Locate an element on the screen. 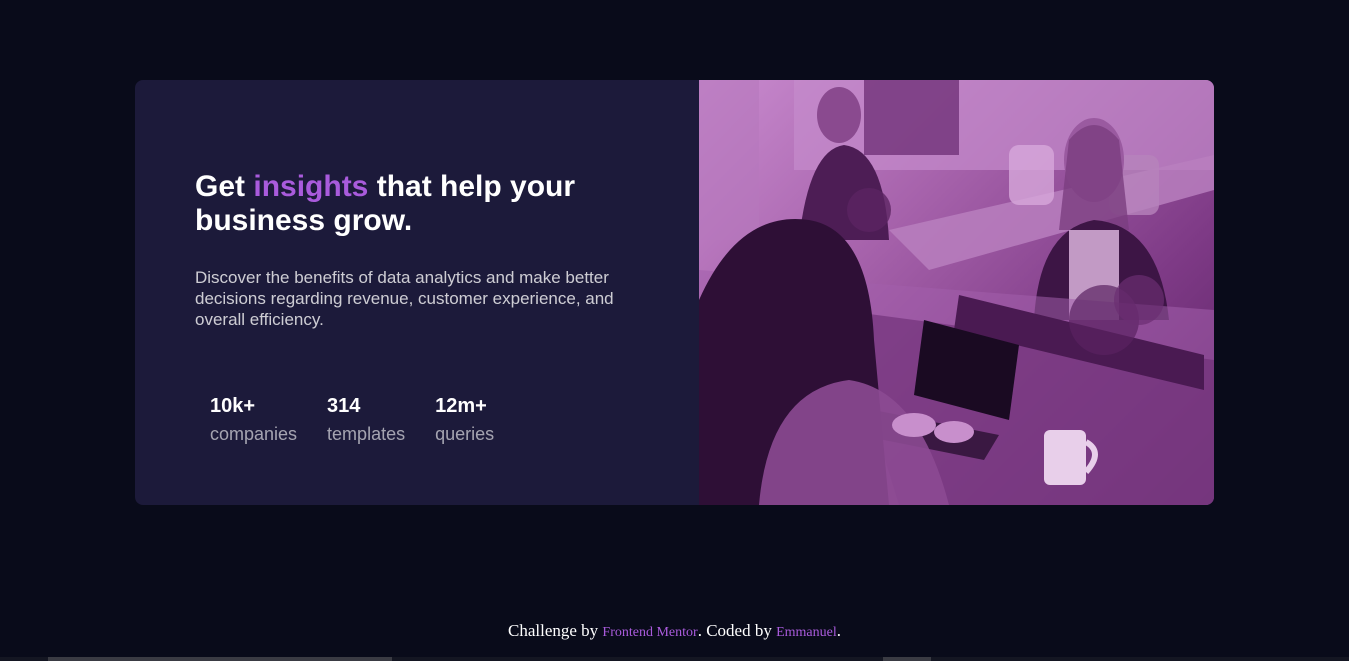 Image resolution: width=1349 pixels, height=661 pixels. stat-value: 10k+ is located at coordinates (233, 406).